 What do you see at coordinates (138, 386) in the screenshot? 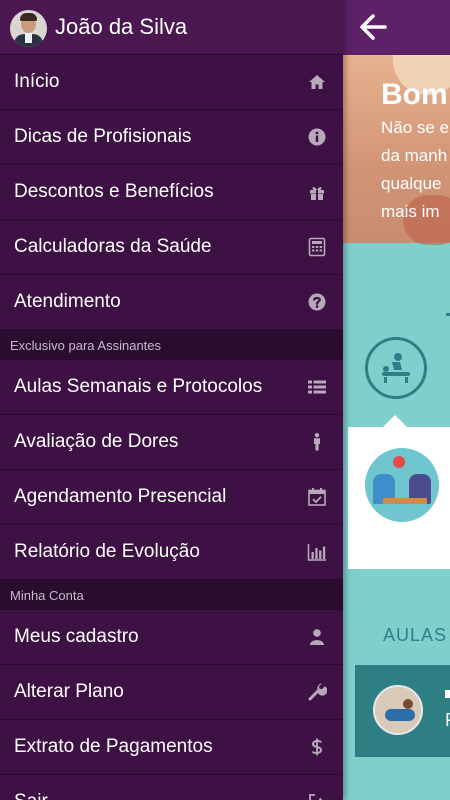
I see `menu-item-label: Aulas Semanais e Protocolos` at bounding box center [138, 386].